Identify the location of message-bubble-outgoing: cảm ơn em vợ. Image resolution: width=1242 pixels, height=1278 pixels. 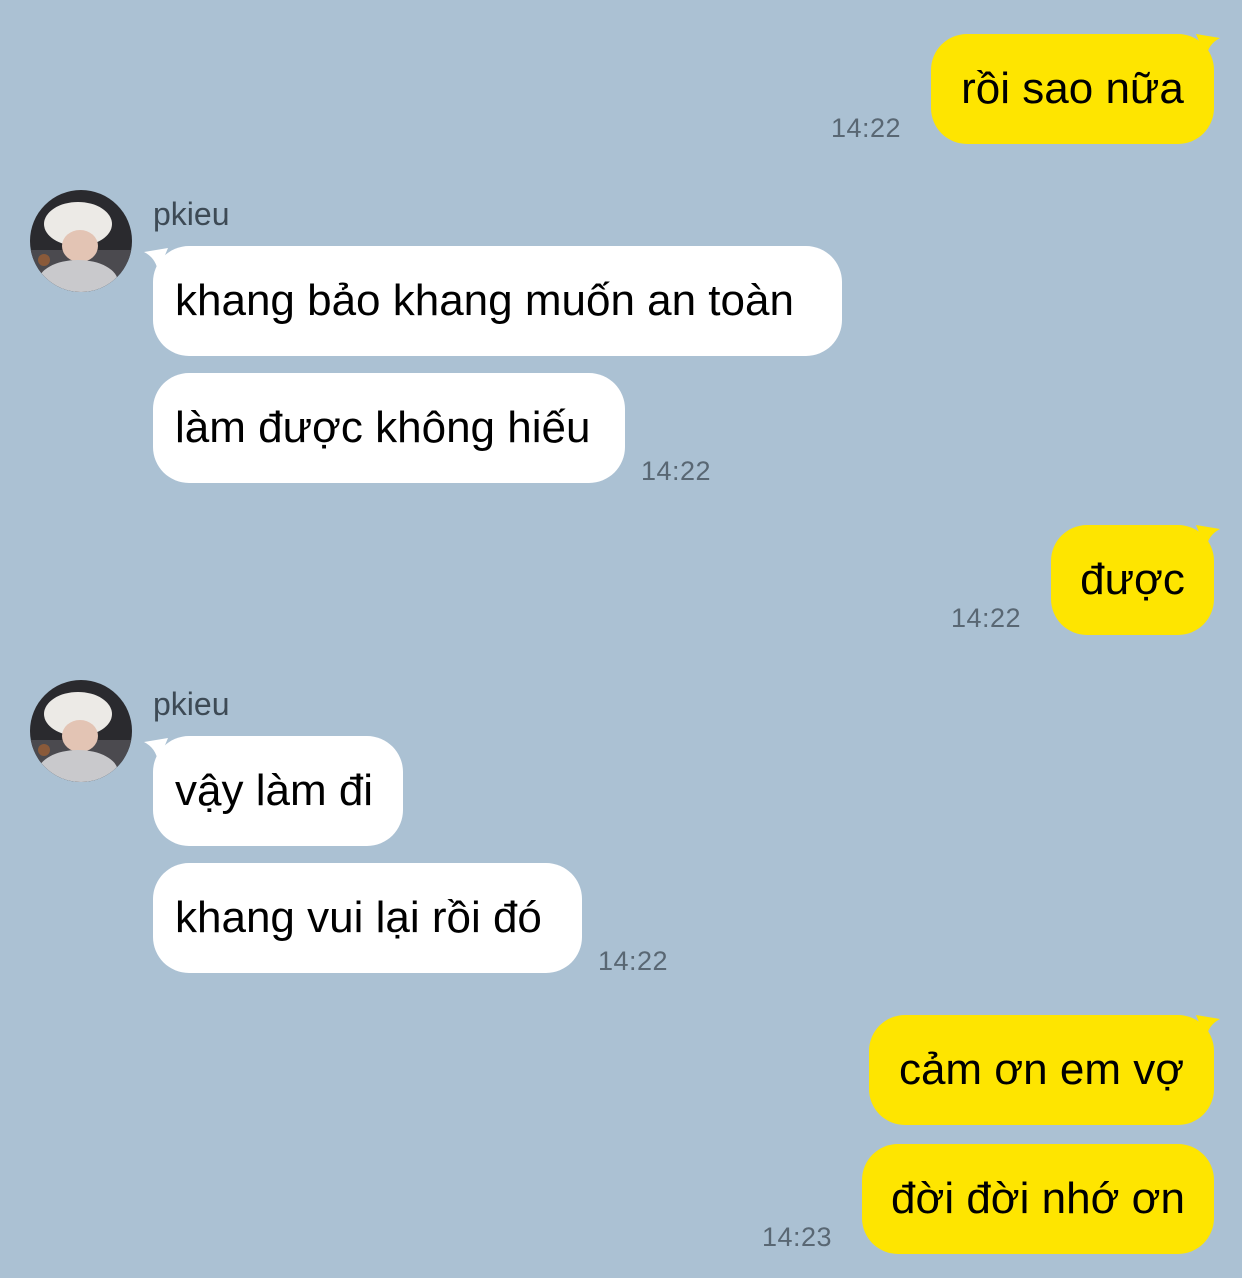
(1041, 1070).